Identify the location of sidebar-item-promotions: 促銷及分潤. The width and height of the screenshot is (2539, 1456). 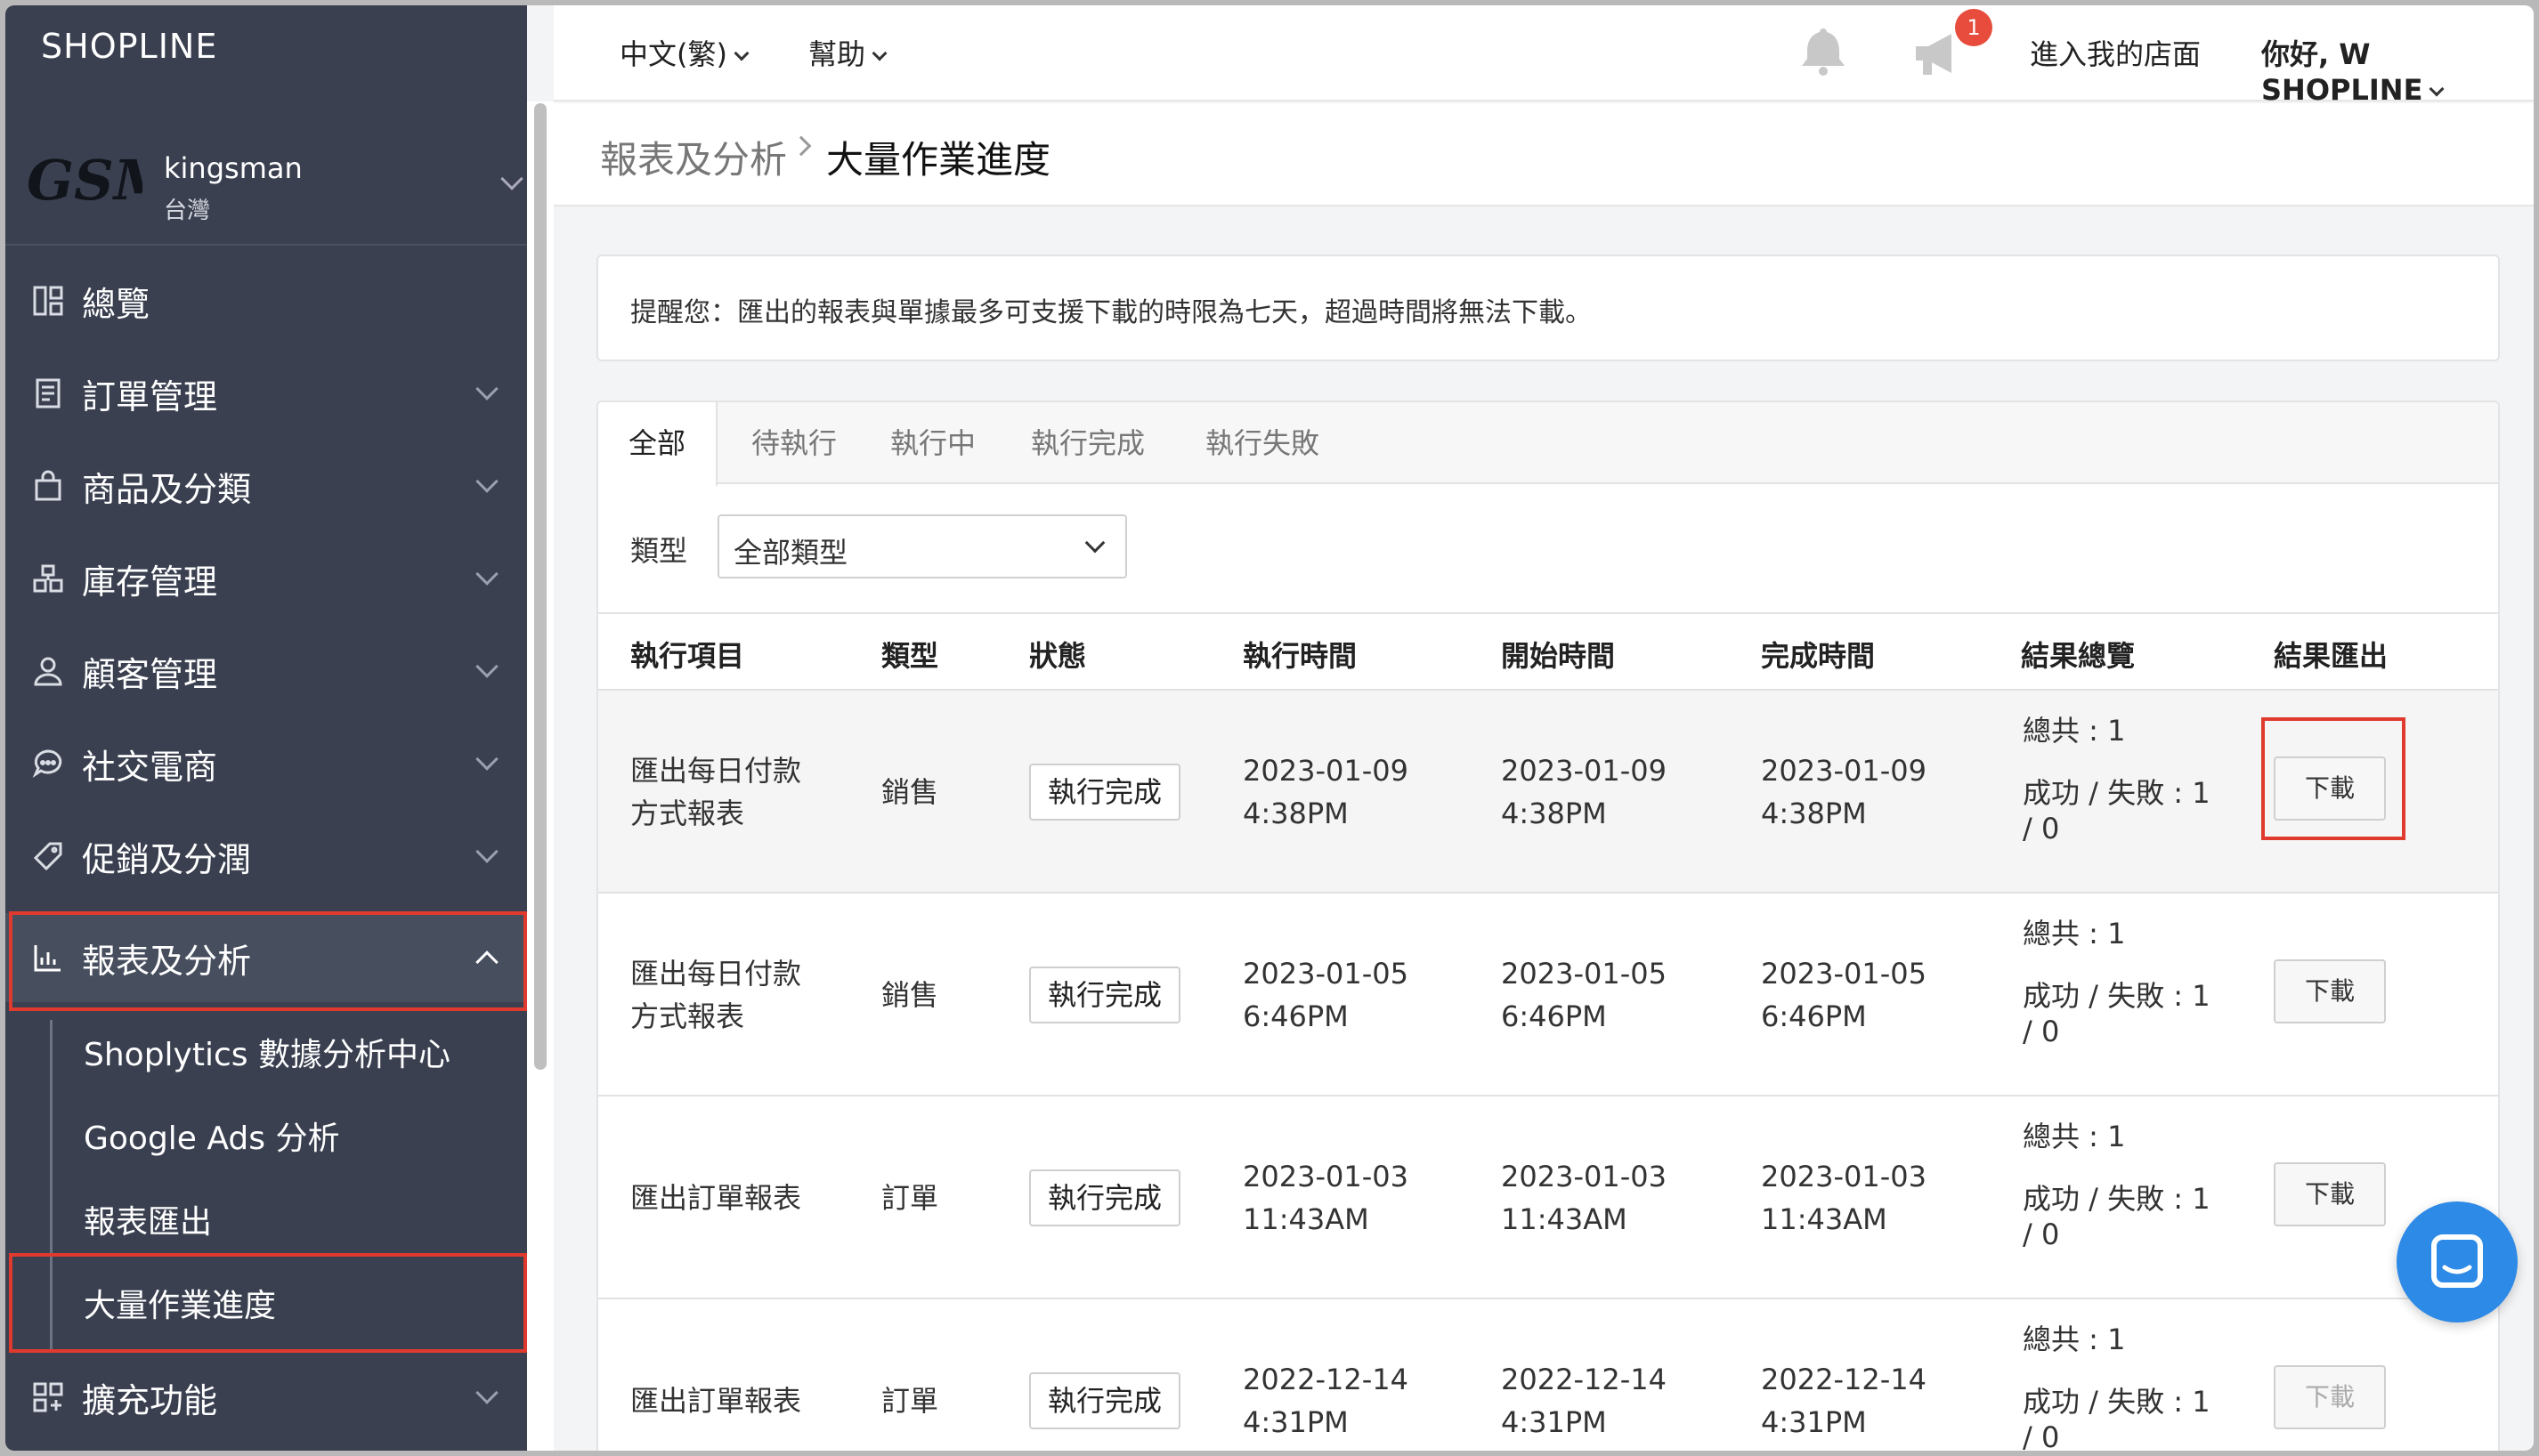
(266, 856).